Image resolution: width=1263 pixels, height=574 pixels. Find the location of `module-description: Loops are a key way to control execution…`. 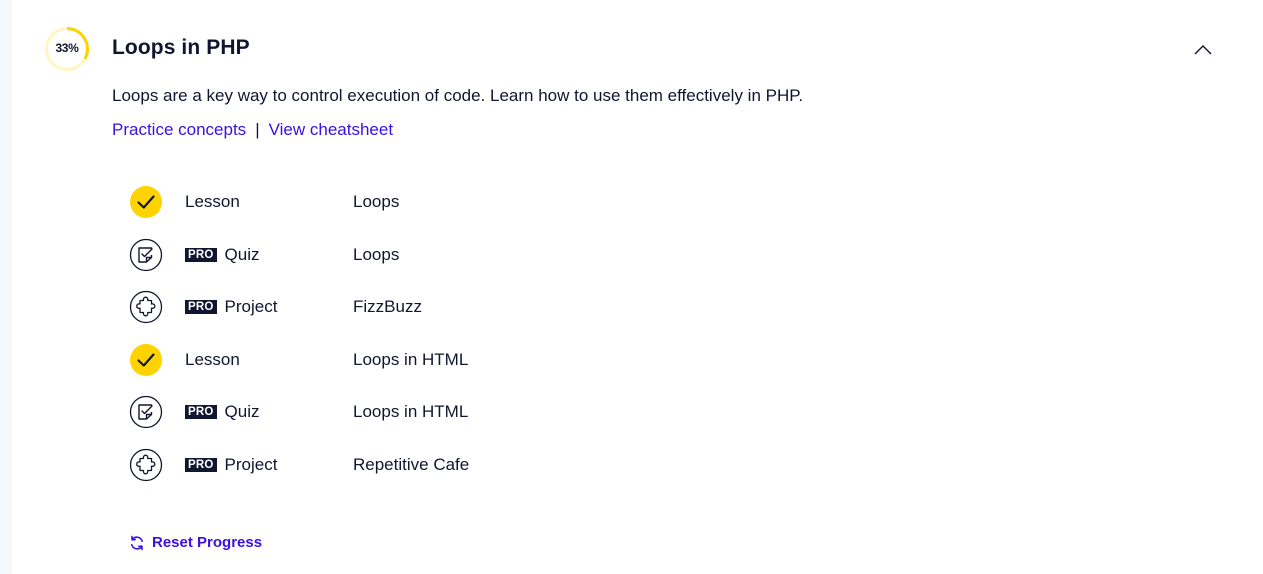

module-description: Loops are a key way to control execution… is located at coordinates (458, 95).